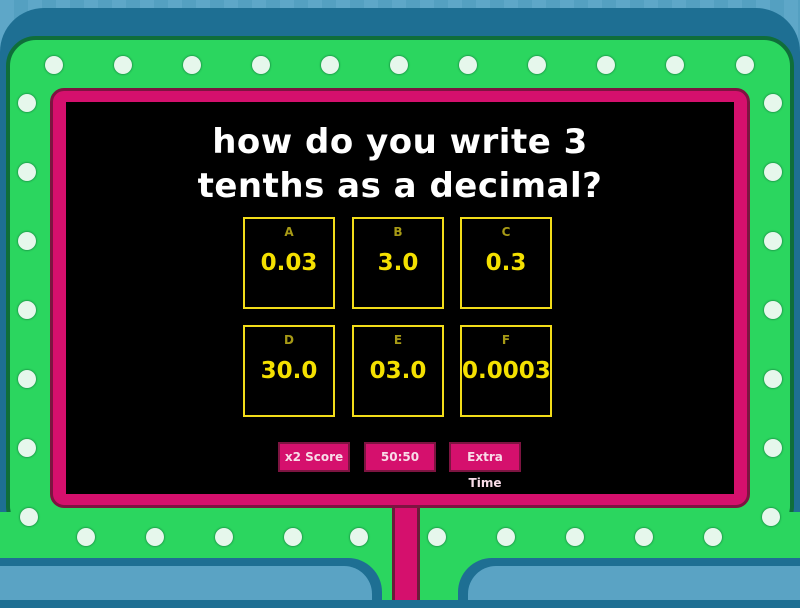 This screenshot has height=608, width=800. What do you see at coordinates (186, 583) in the screenshot?
I see `stand-left-cutout` at bounding box center [186, 583].